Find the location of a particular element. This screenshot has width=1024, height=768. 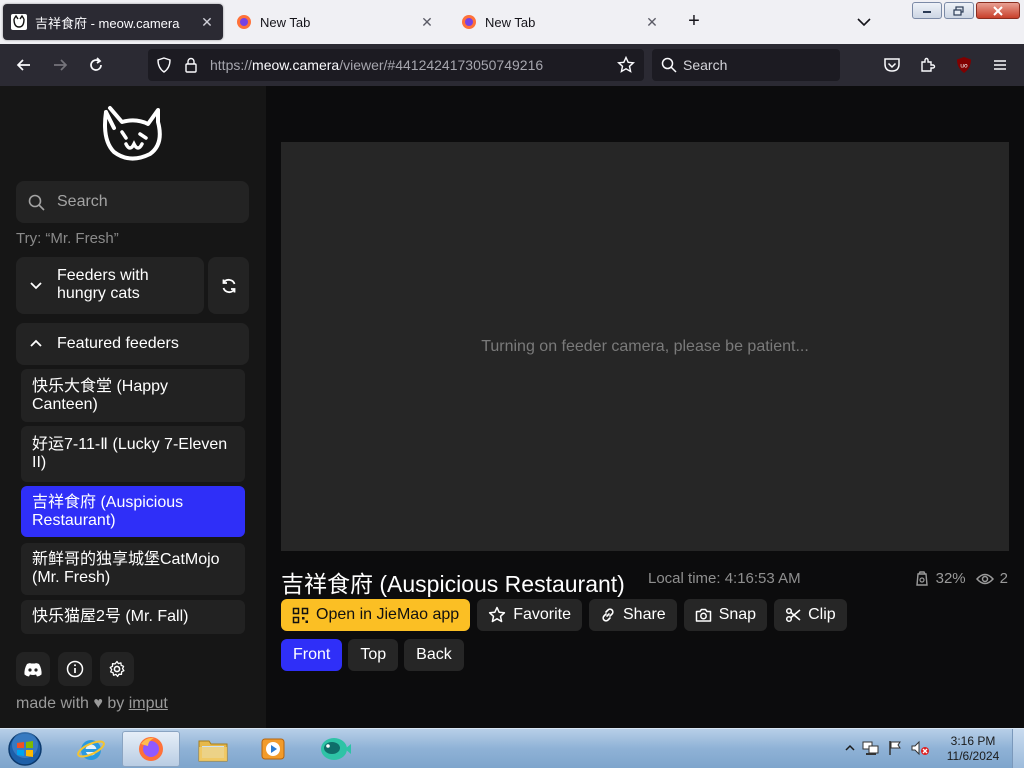

windows-taskbar: 3:16 PM 11/6/2024 is located at coordinates (512, 748).